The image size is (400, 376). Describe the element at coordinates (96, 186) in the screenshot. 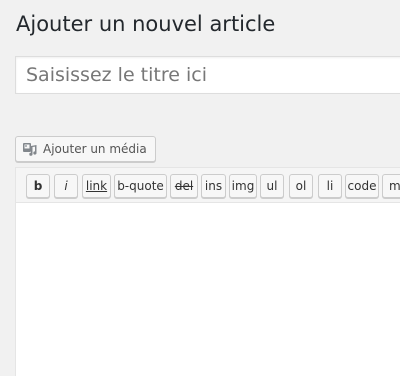

I see `qt-link-button: link` at that location.